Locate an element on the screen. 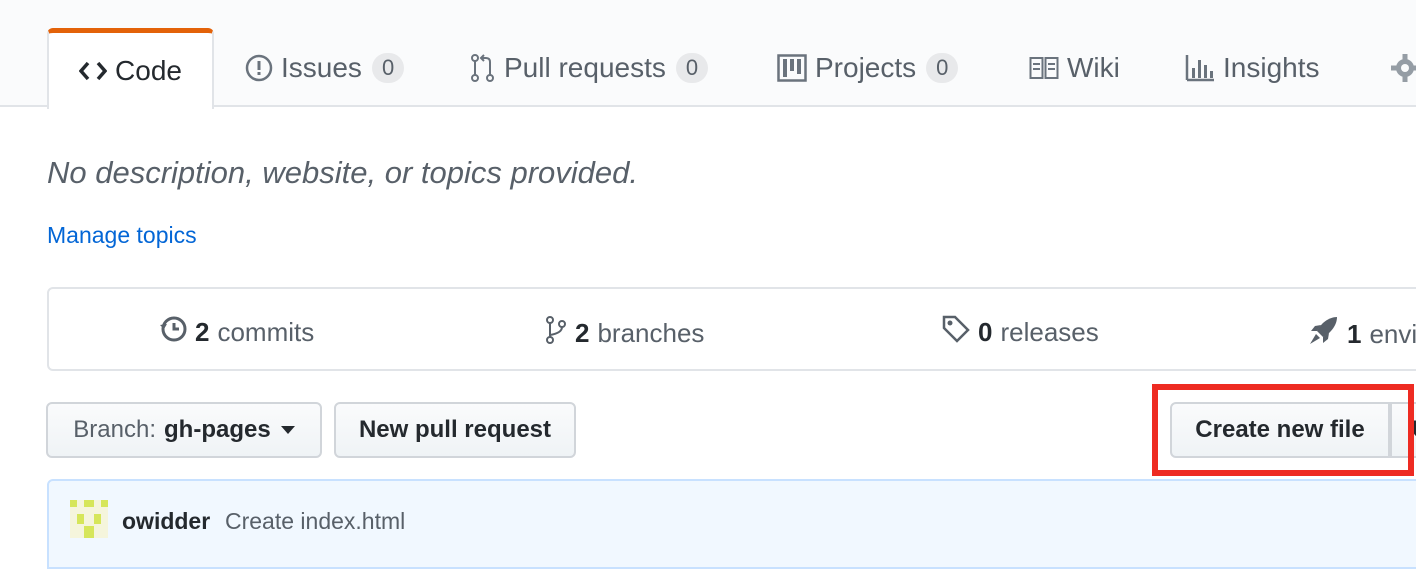  tab-code: Code is located at coordinates (130, 68).